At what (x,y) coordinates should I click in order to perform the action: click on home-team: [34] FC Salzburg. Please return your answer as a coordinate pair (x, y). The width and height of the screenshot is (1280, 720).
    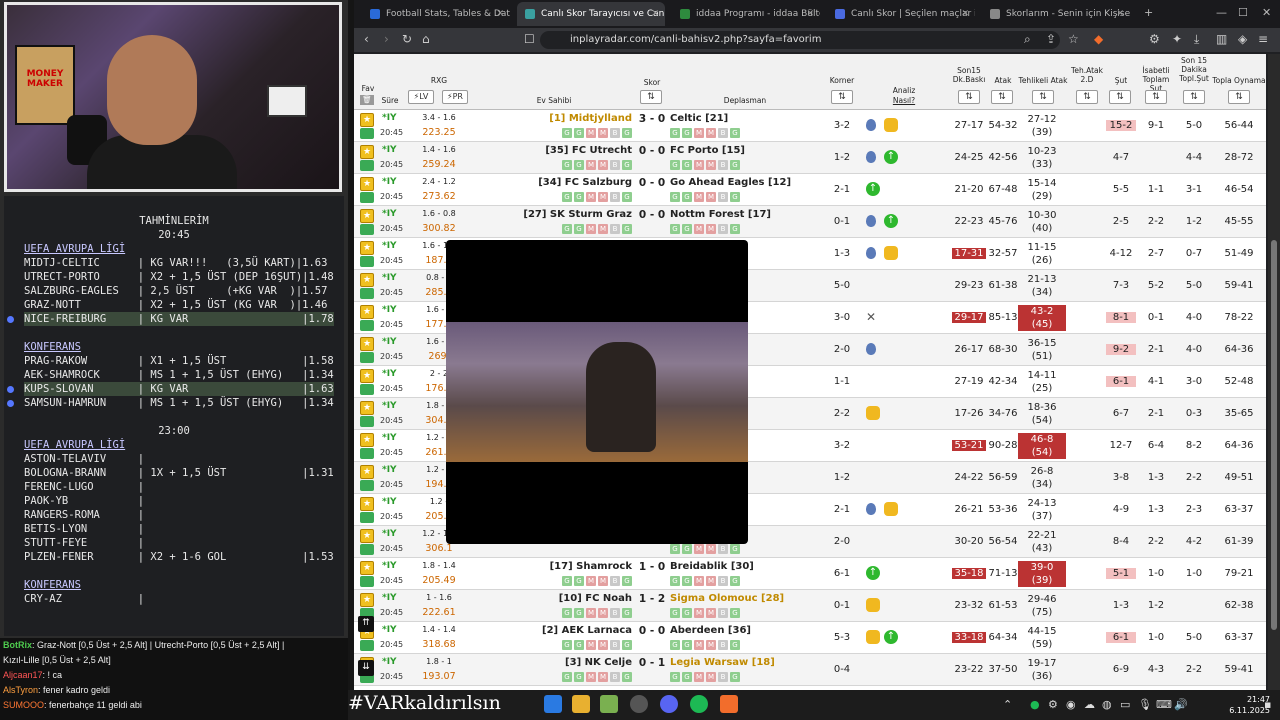
    Looking at the image, I should click on (585, 182).